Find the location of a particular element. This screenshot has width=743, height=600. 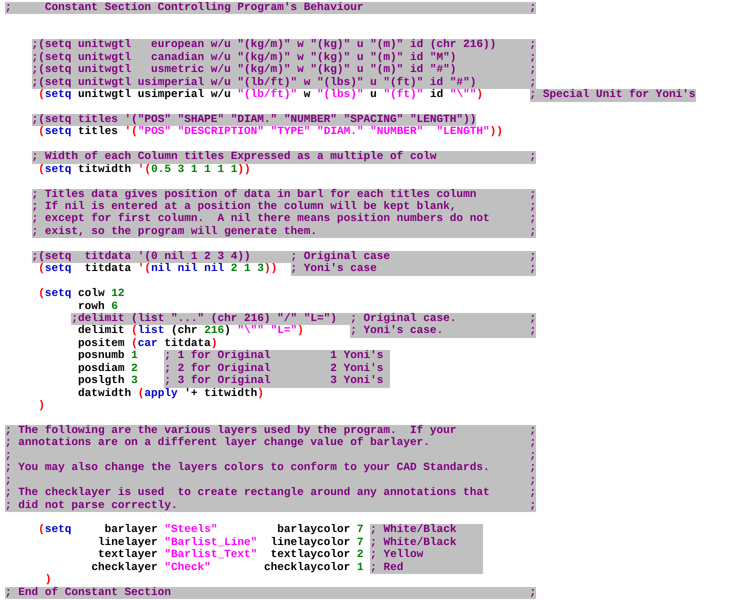

code-keyword: list is located at coordinates (151, 331).